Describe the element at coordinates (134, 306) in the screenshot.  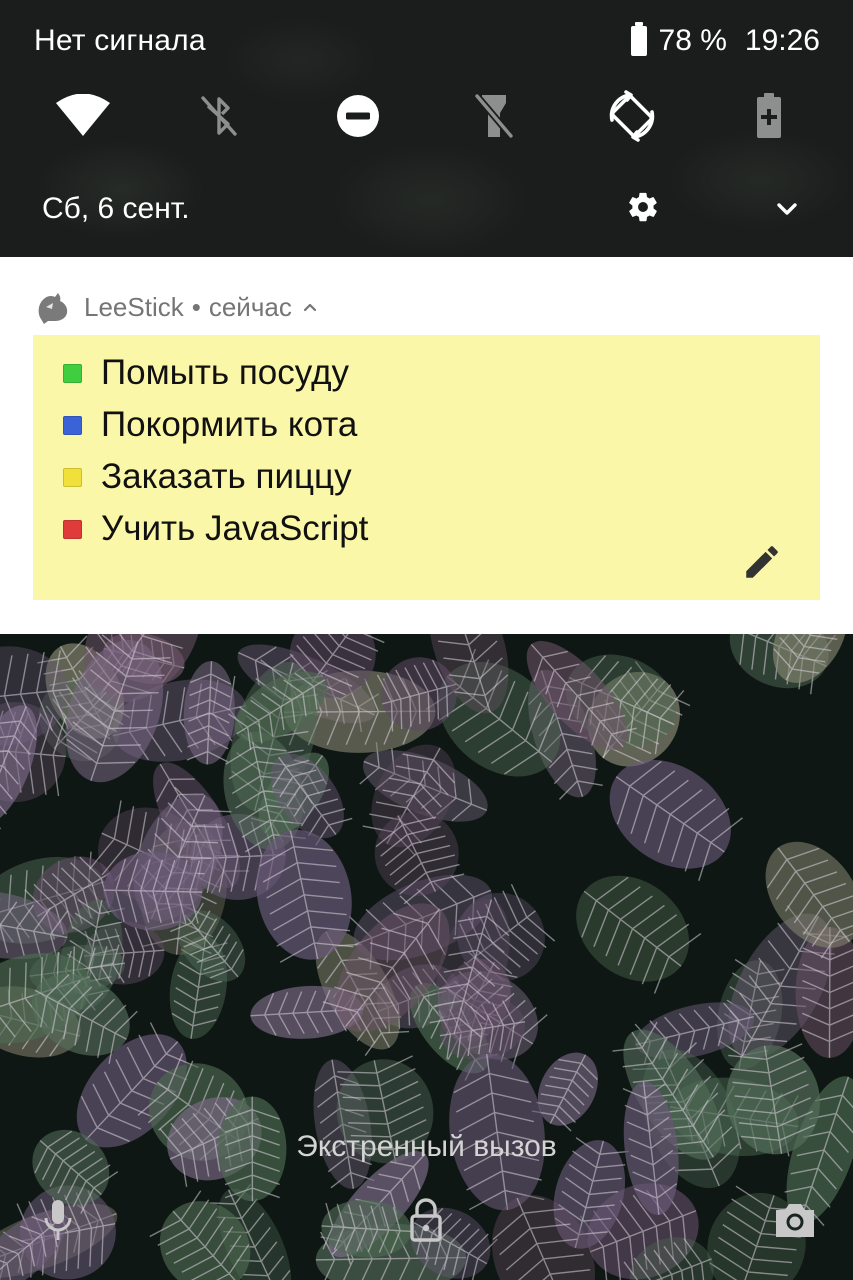
I see `app-name: LeeStick` at that location.